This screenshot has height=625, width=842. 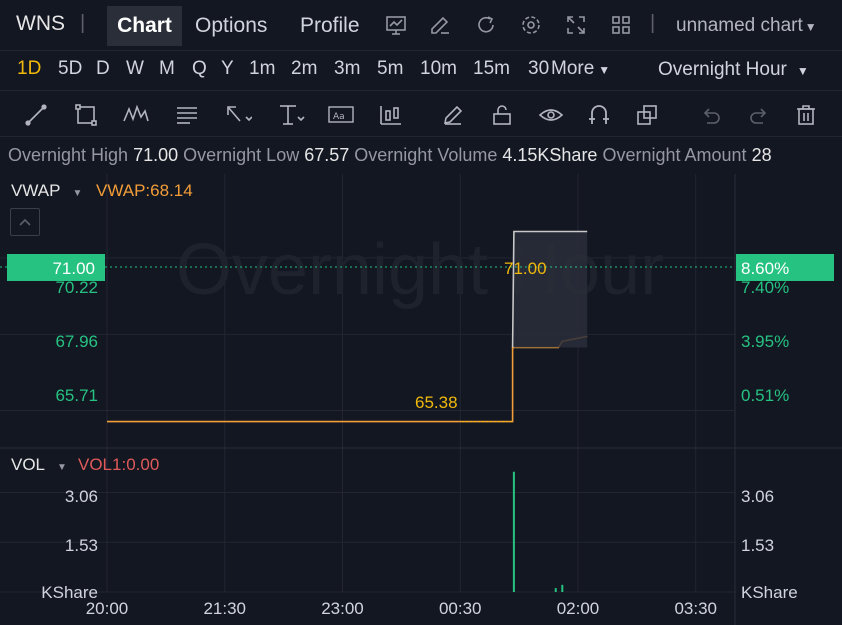 What do you see at coordinates (262, 69) in the screenshot?
I see `interval-1m: 1m` at bounding box center [262, 69].